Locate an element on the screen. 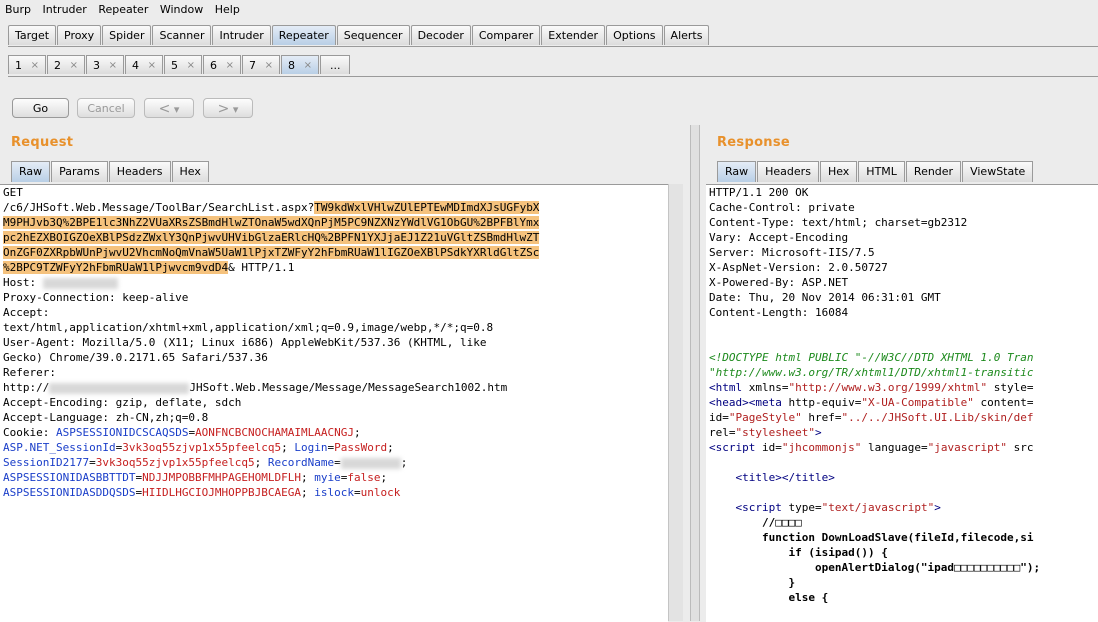 The image size is (1098, 622). request-title: Request is located at coordinates (42, 142).